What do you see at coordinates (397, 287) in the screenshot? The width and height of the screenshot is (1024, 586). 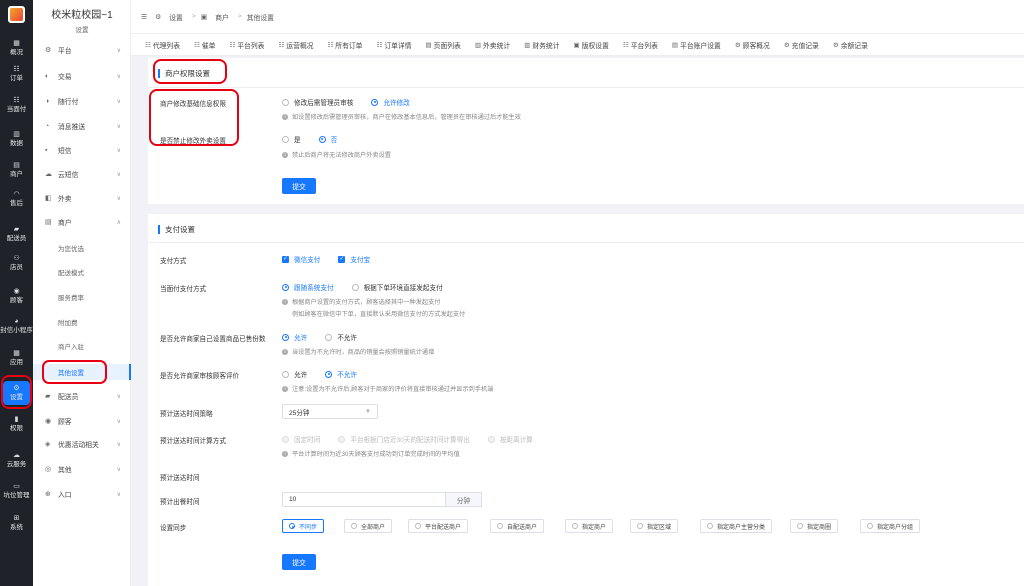 I see `radio-by-env: 根据下单环境直接发起支付` at bounding box center [397, 287].